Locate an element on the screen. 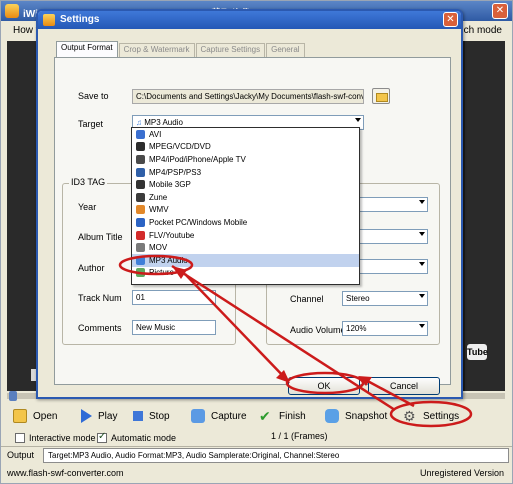  snapshot-button: Snapshot is located at coordinates (356, 416).